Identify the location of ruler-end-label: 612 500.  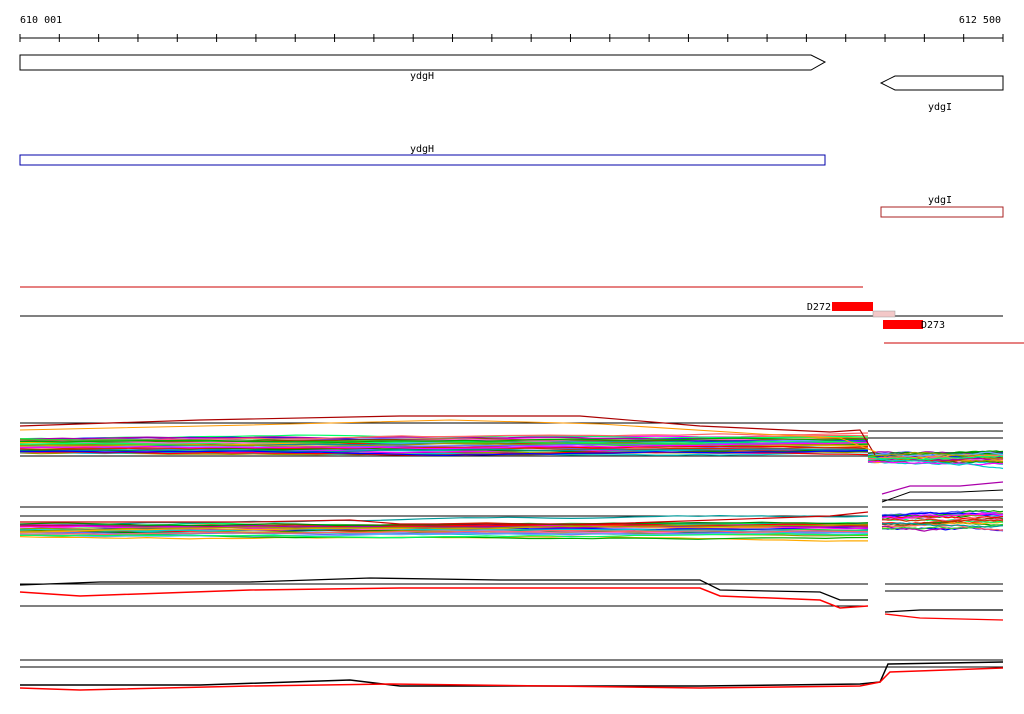
(980, 20).